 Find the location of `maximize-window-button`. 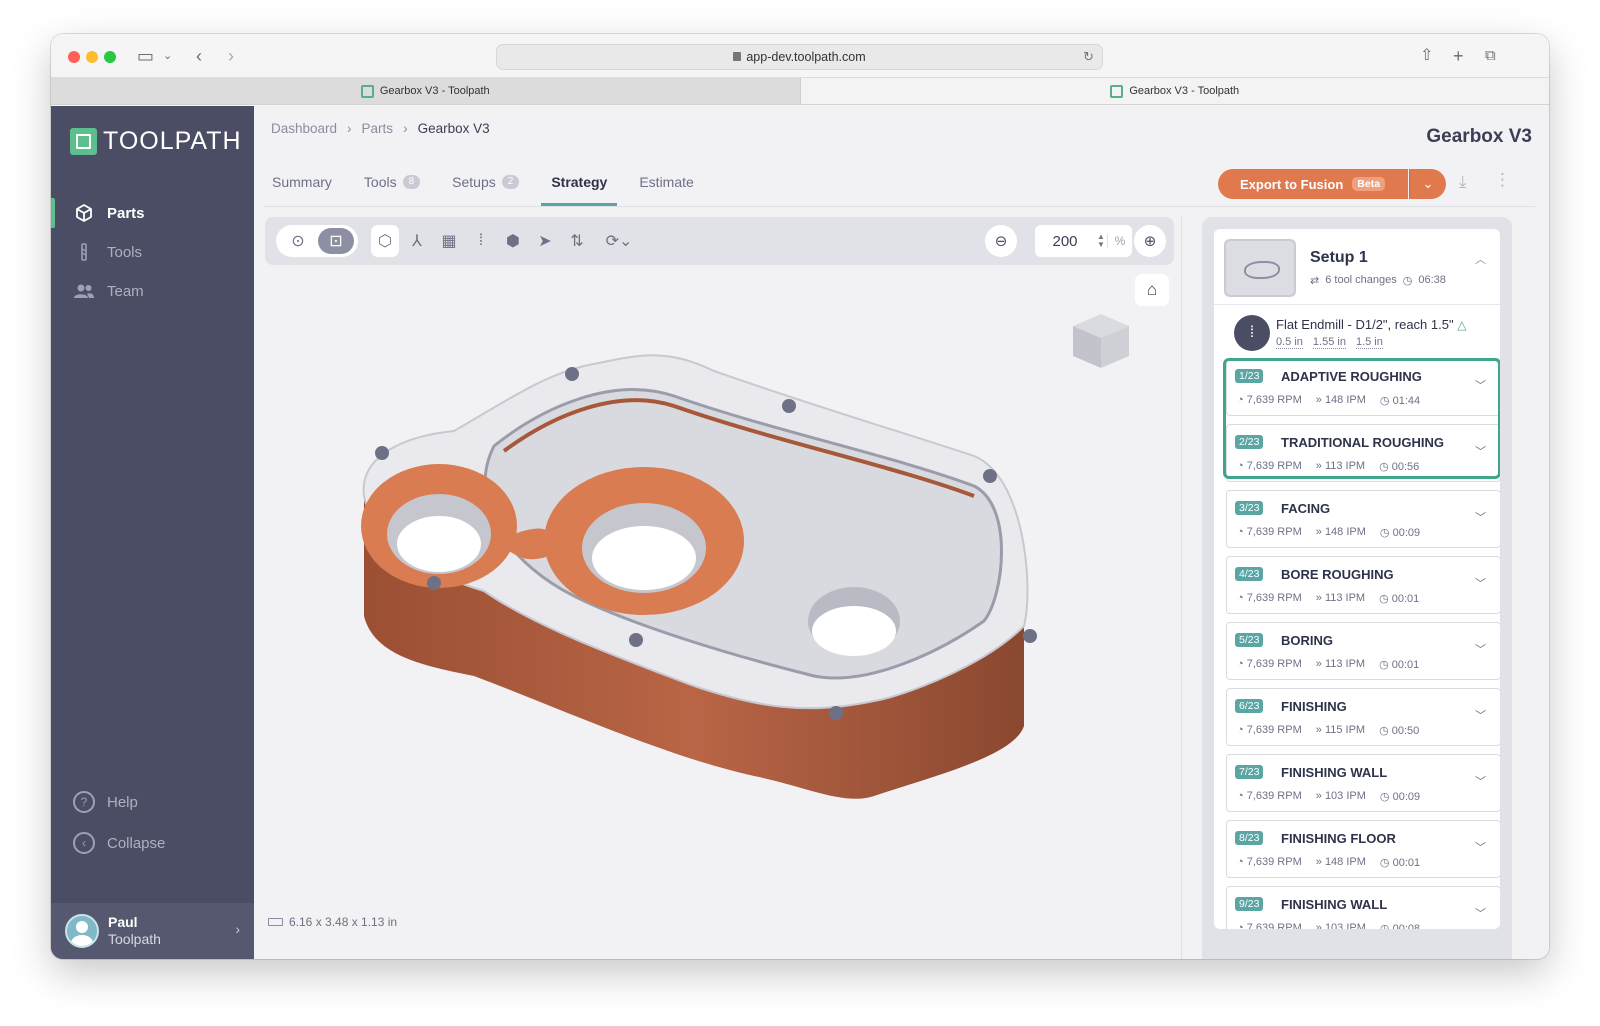

maximize-window-button is located at coordinates (110, 57).